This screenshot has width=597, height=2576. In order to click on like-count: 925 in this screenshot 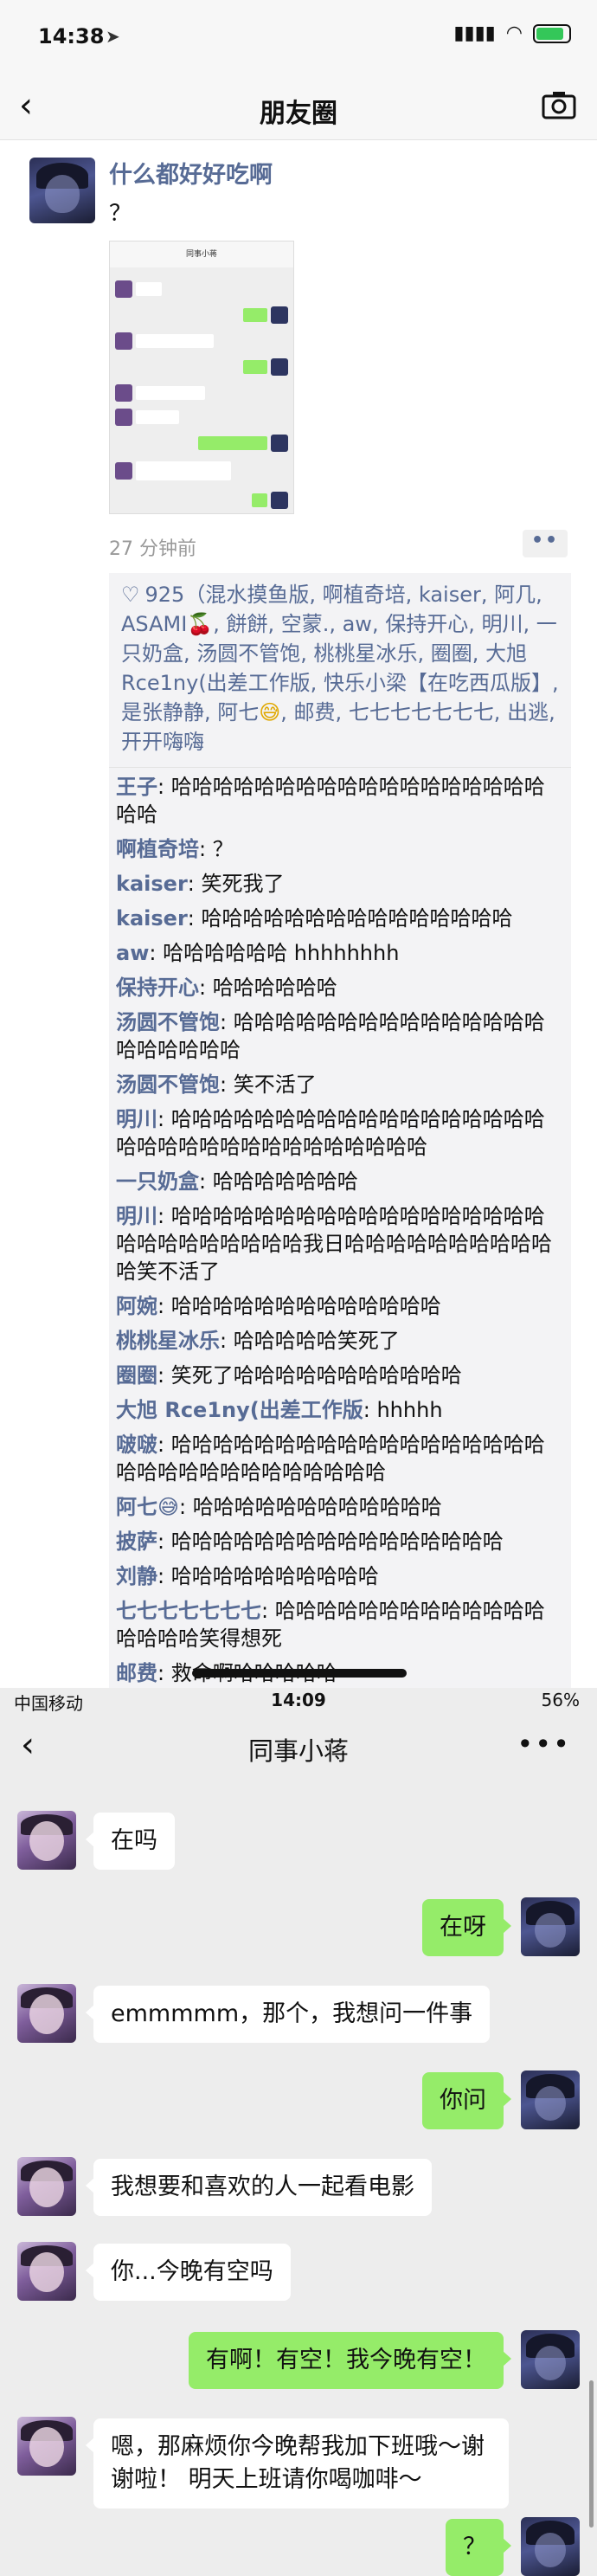, I will do `click(164, 595)`.